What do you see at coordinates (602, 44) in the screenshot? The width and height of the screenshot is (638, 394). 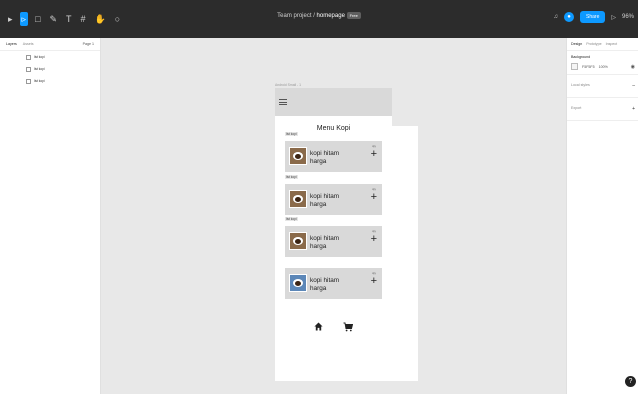 I see `design-panel-tabs: Design Prototype Inspect` at bounding box center [602, 44].